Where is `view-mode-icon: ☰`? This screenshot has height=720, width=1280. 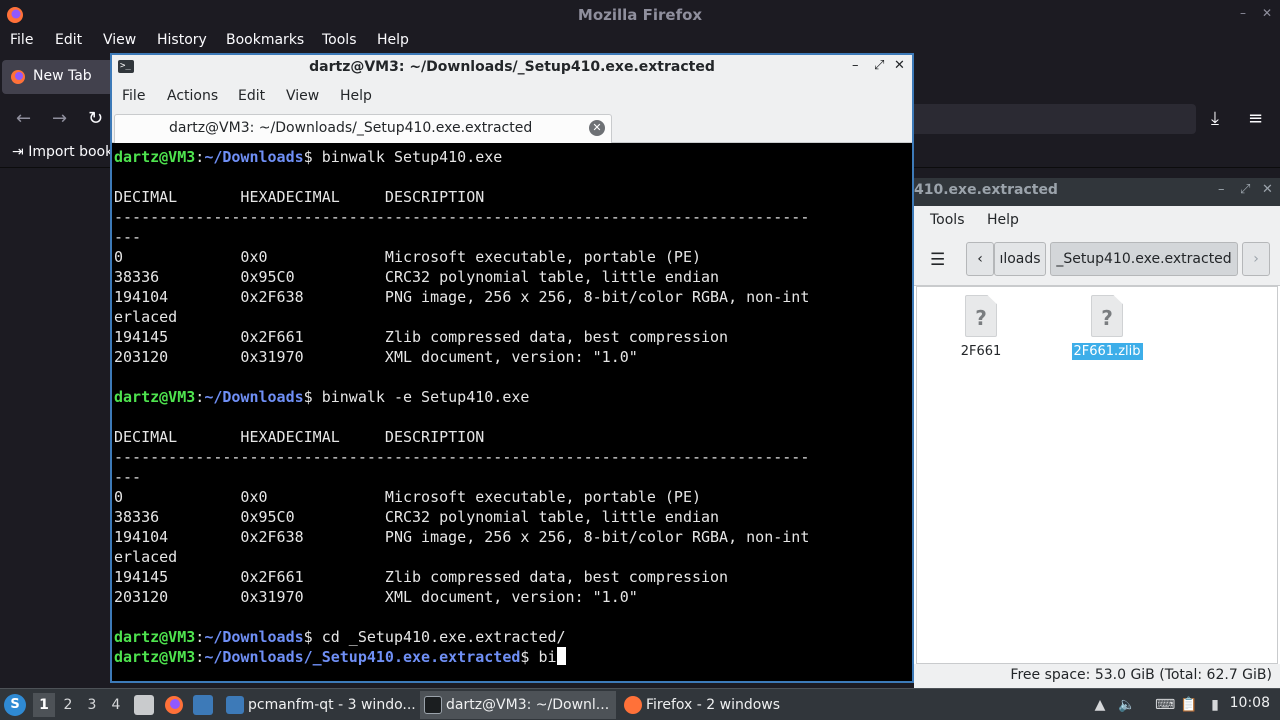 view-mode-icon: ☰ is located at coordinates (937, 260).